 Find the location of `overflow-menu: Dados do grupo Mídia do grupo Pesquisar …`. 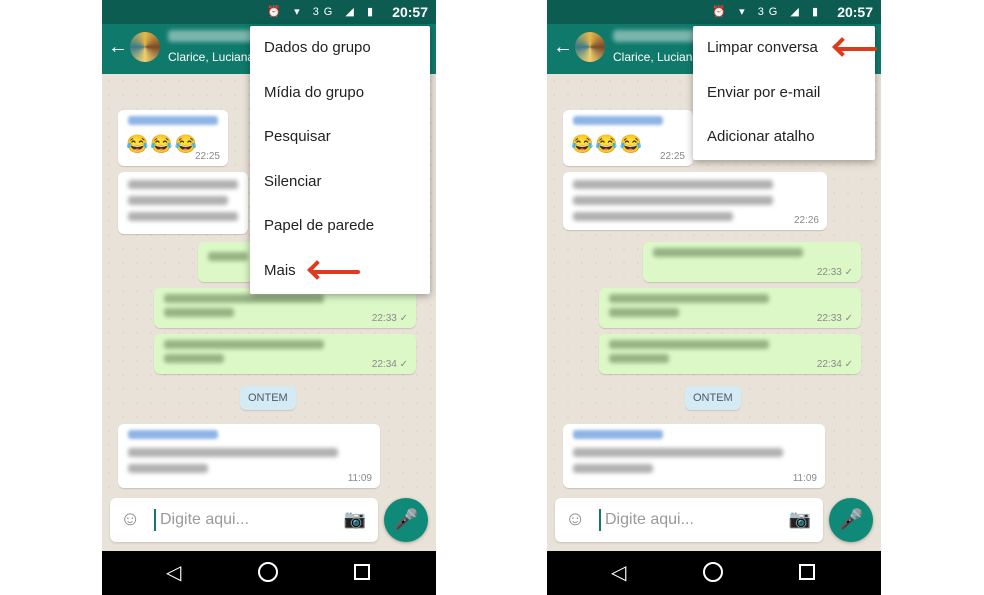

overflow-menu: Dados do grupo Mídia do grupo Pesquisar … is located at coordinates (340, 160).